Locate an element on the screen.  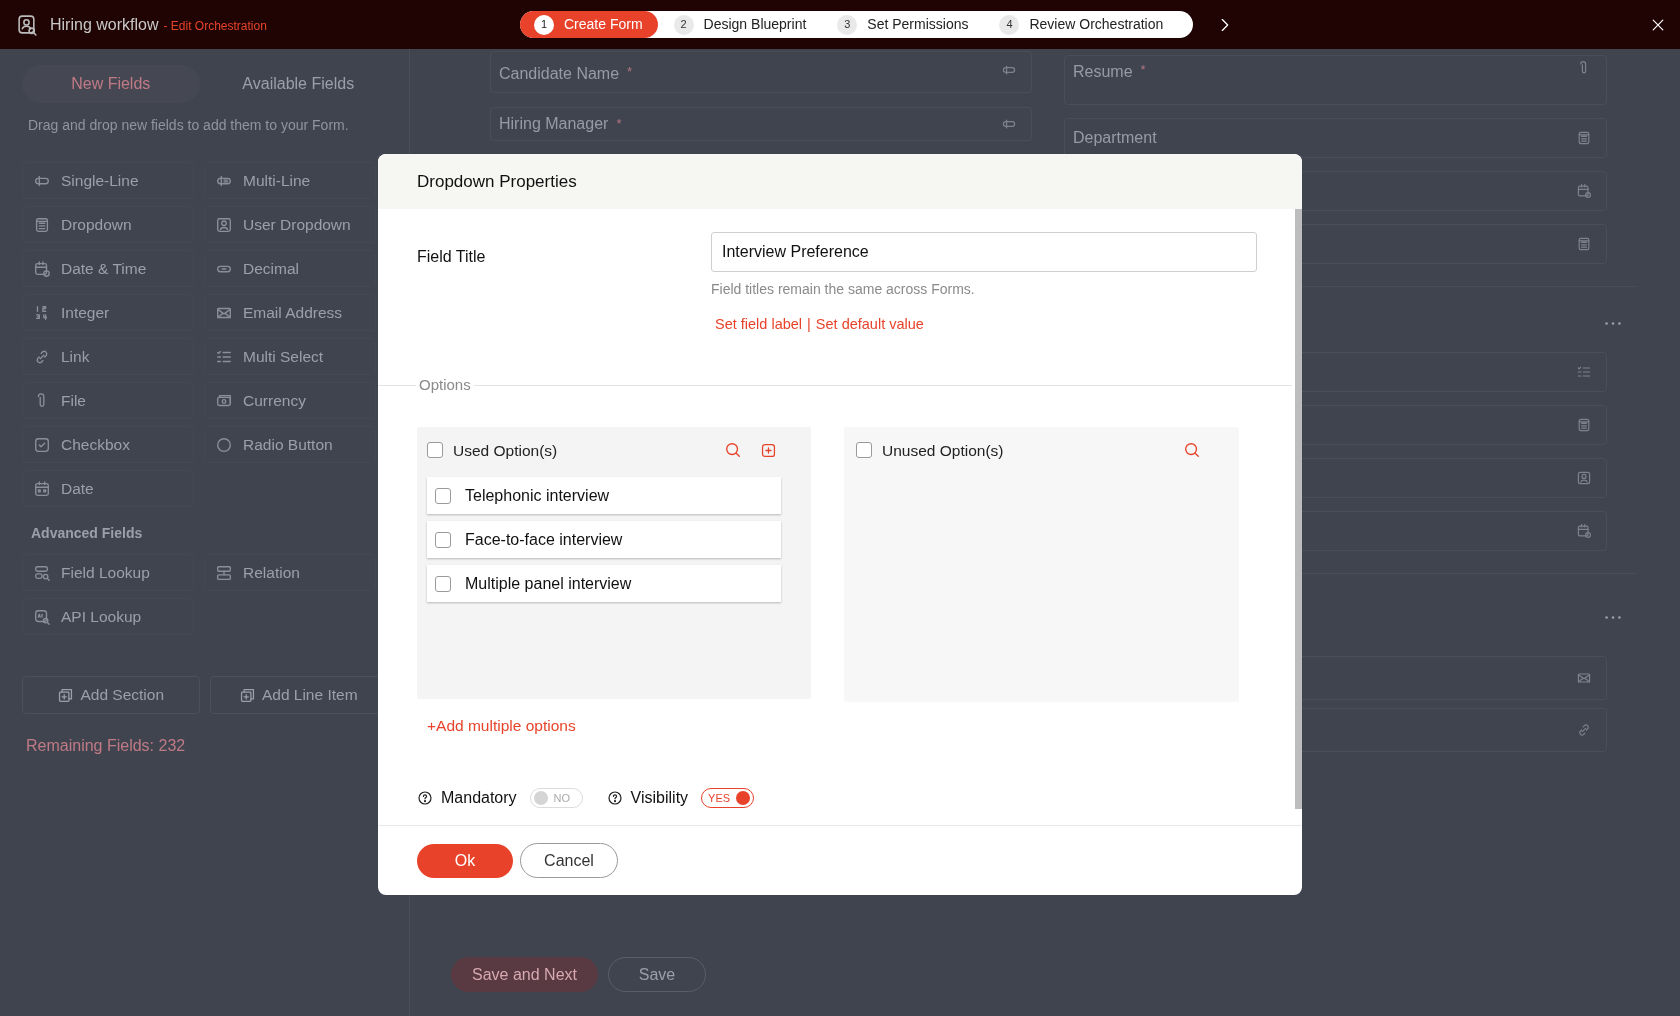
panel-heading: Used Option(s) is located at coordinates (506, 450).